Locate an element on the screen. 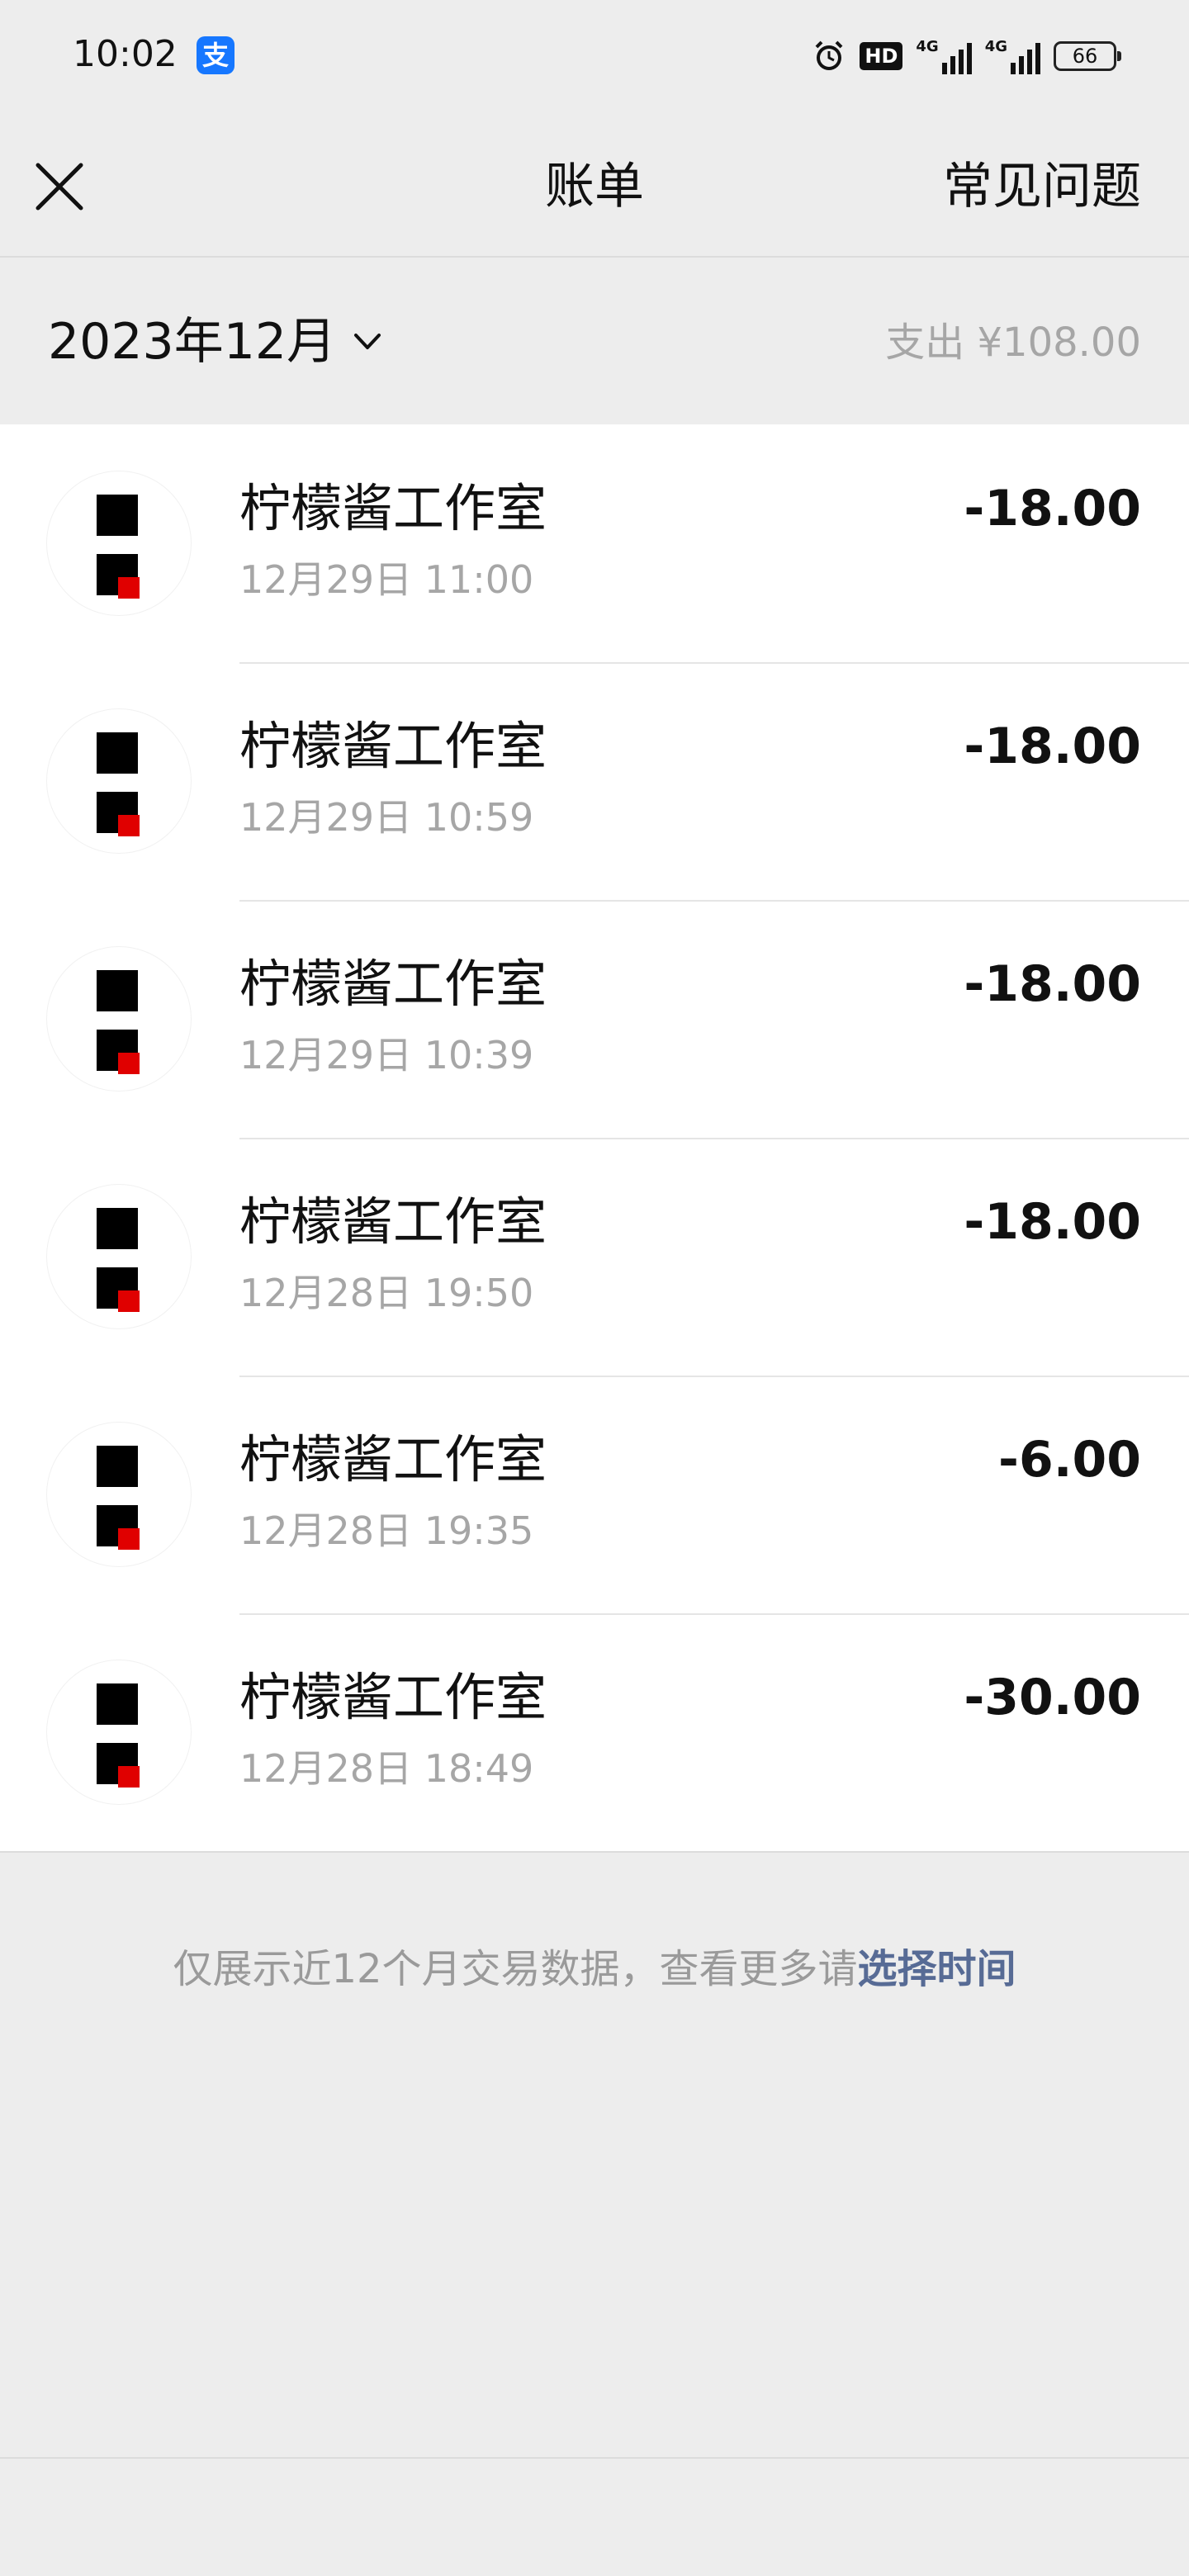  transaction-time: 12月28日 18:49 is located at coordinates (386, 1768).